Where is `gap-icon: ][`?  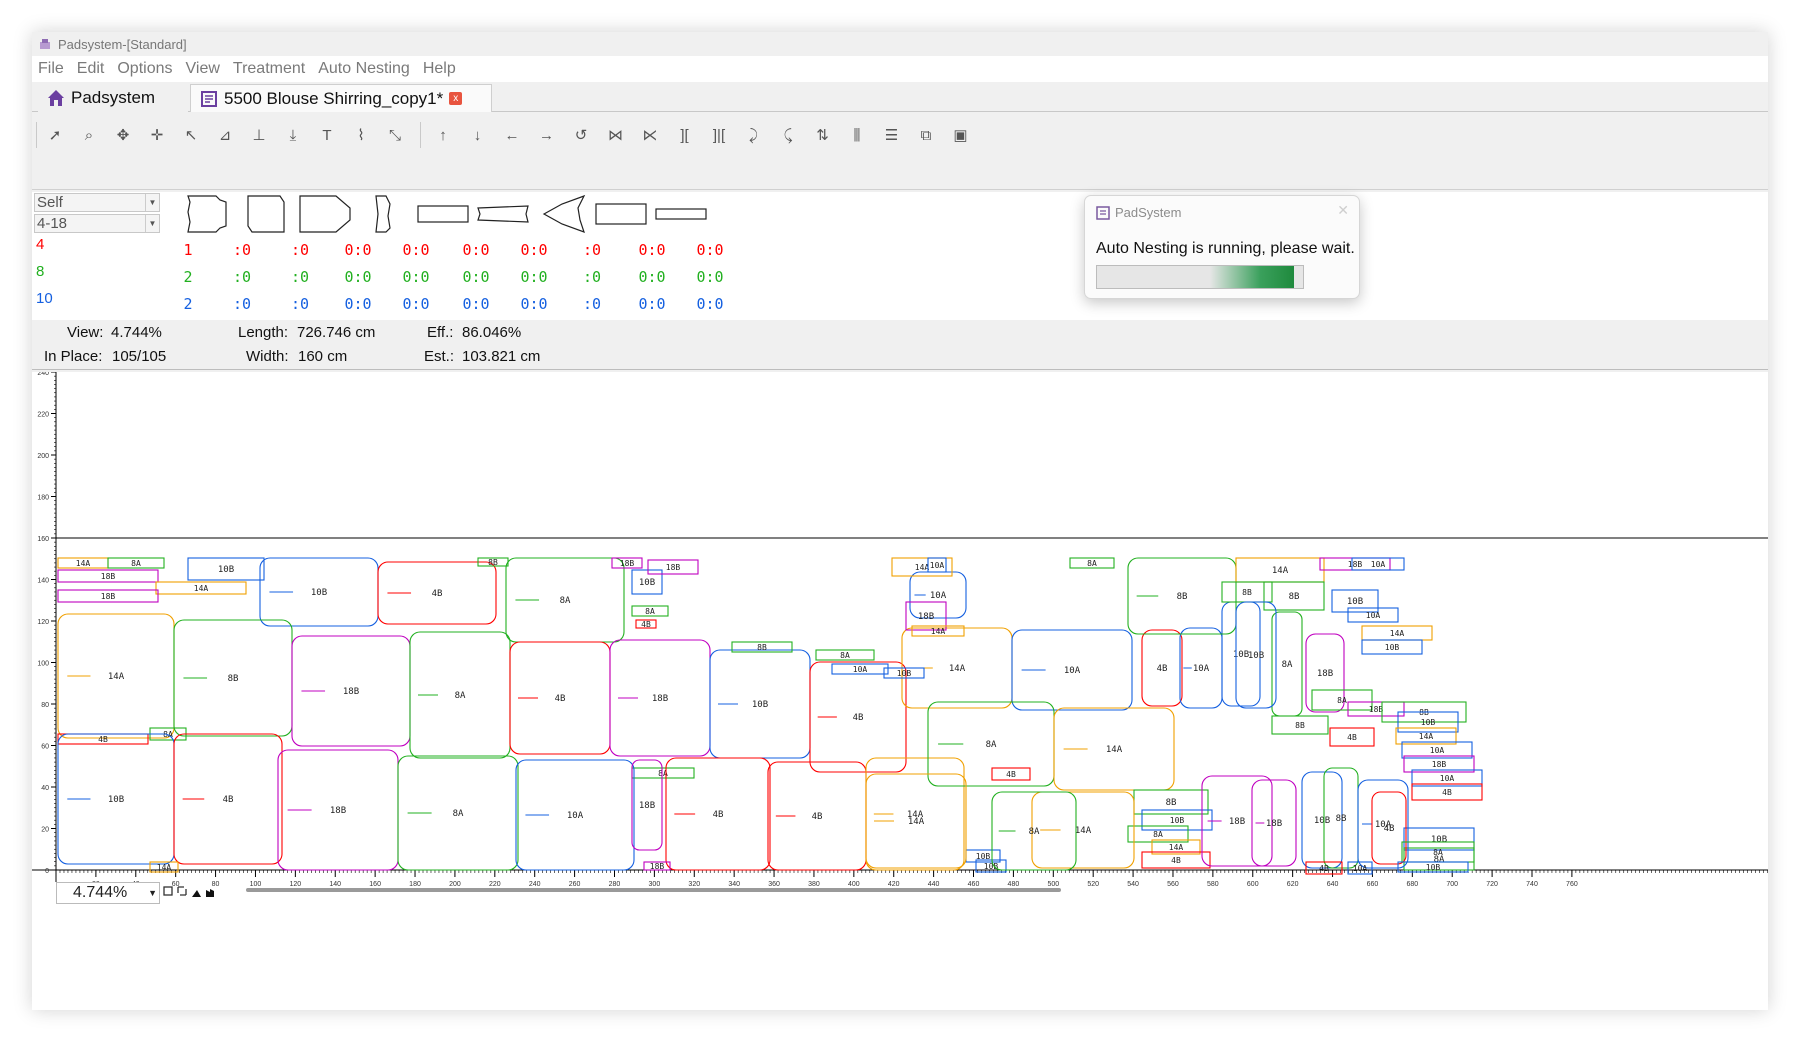
gap-icon: ][ is located at coordinates (685, 135).